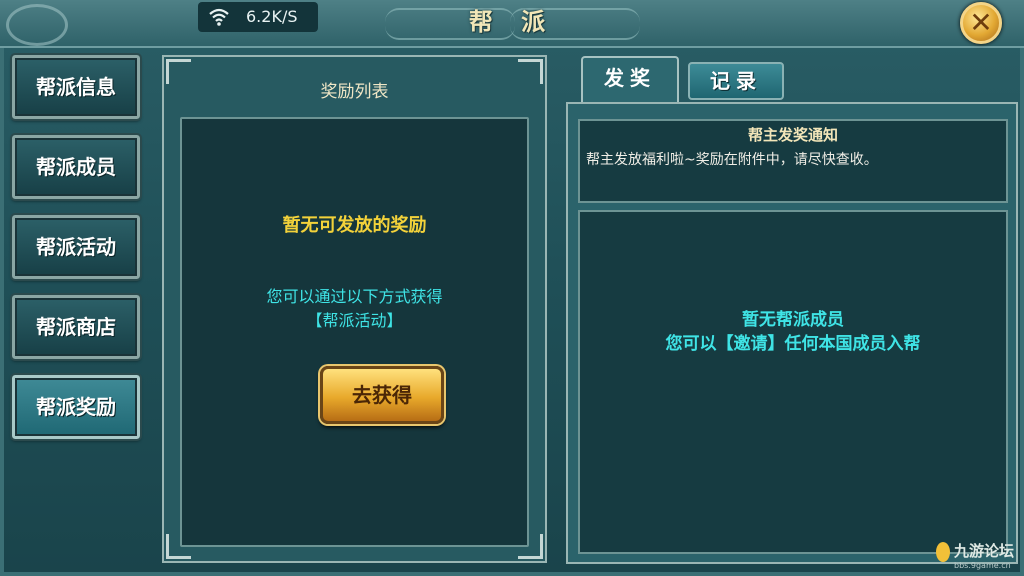  Describe the element at coordinates (793, 344) in the screenshot. I see `member-empty-line2: 您可以【邀请】任何本国成员入帮` at that location.